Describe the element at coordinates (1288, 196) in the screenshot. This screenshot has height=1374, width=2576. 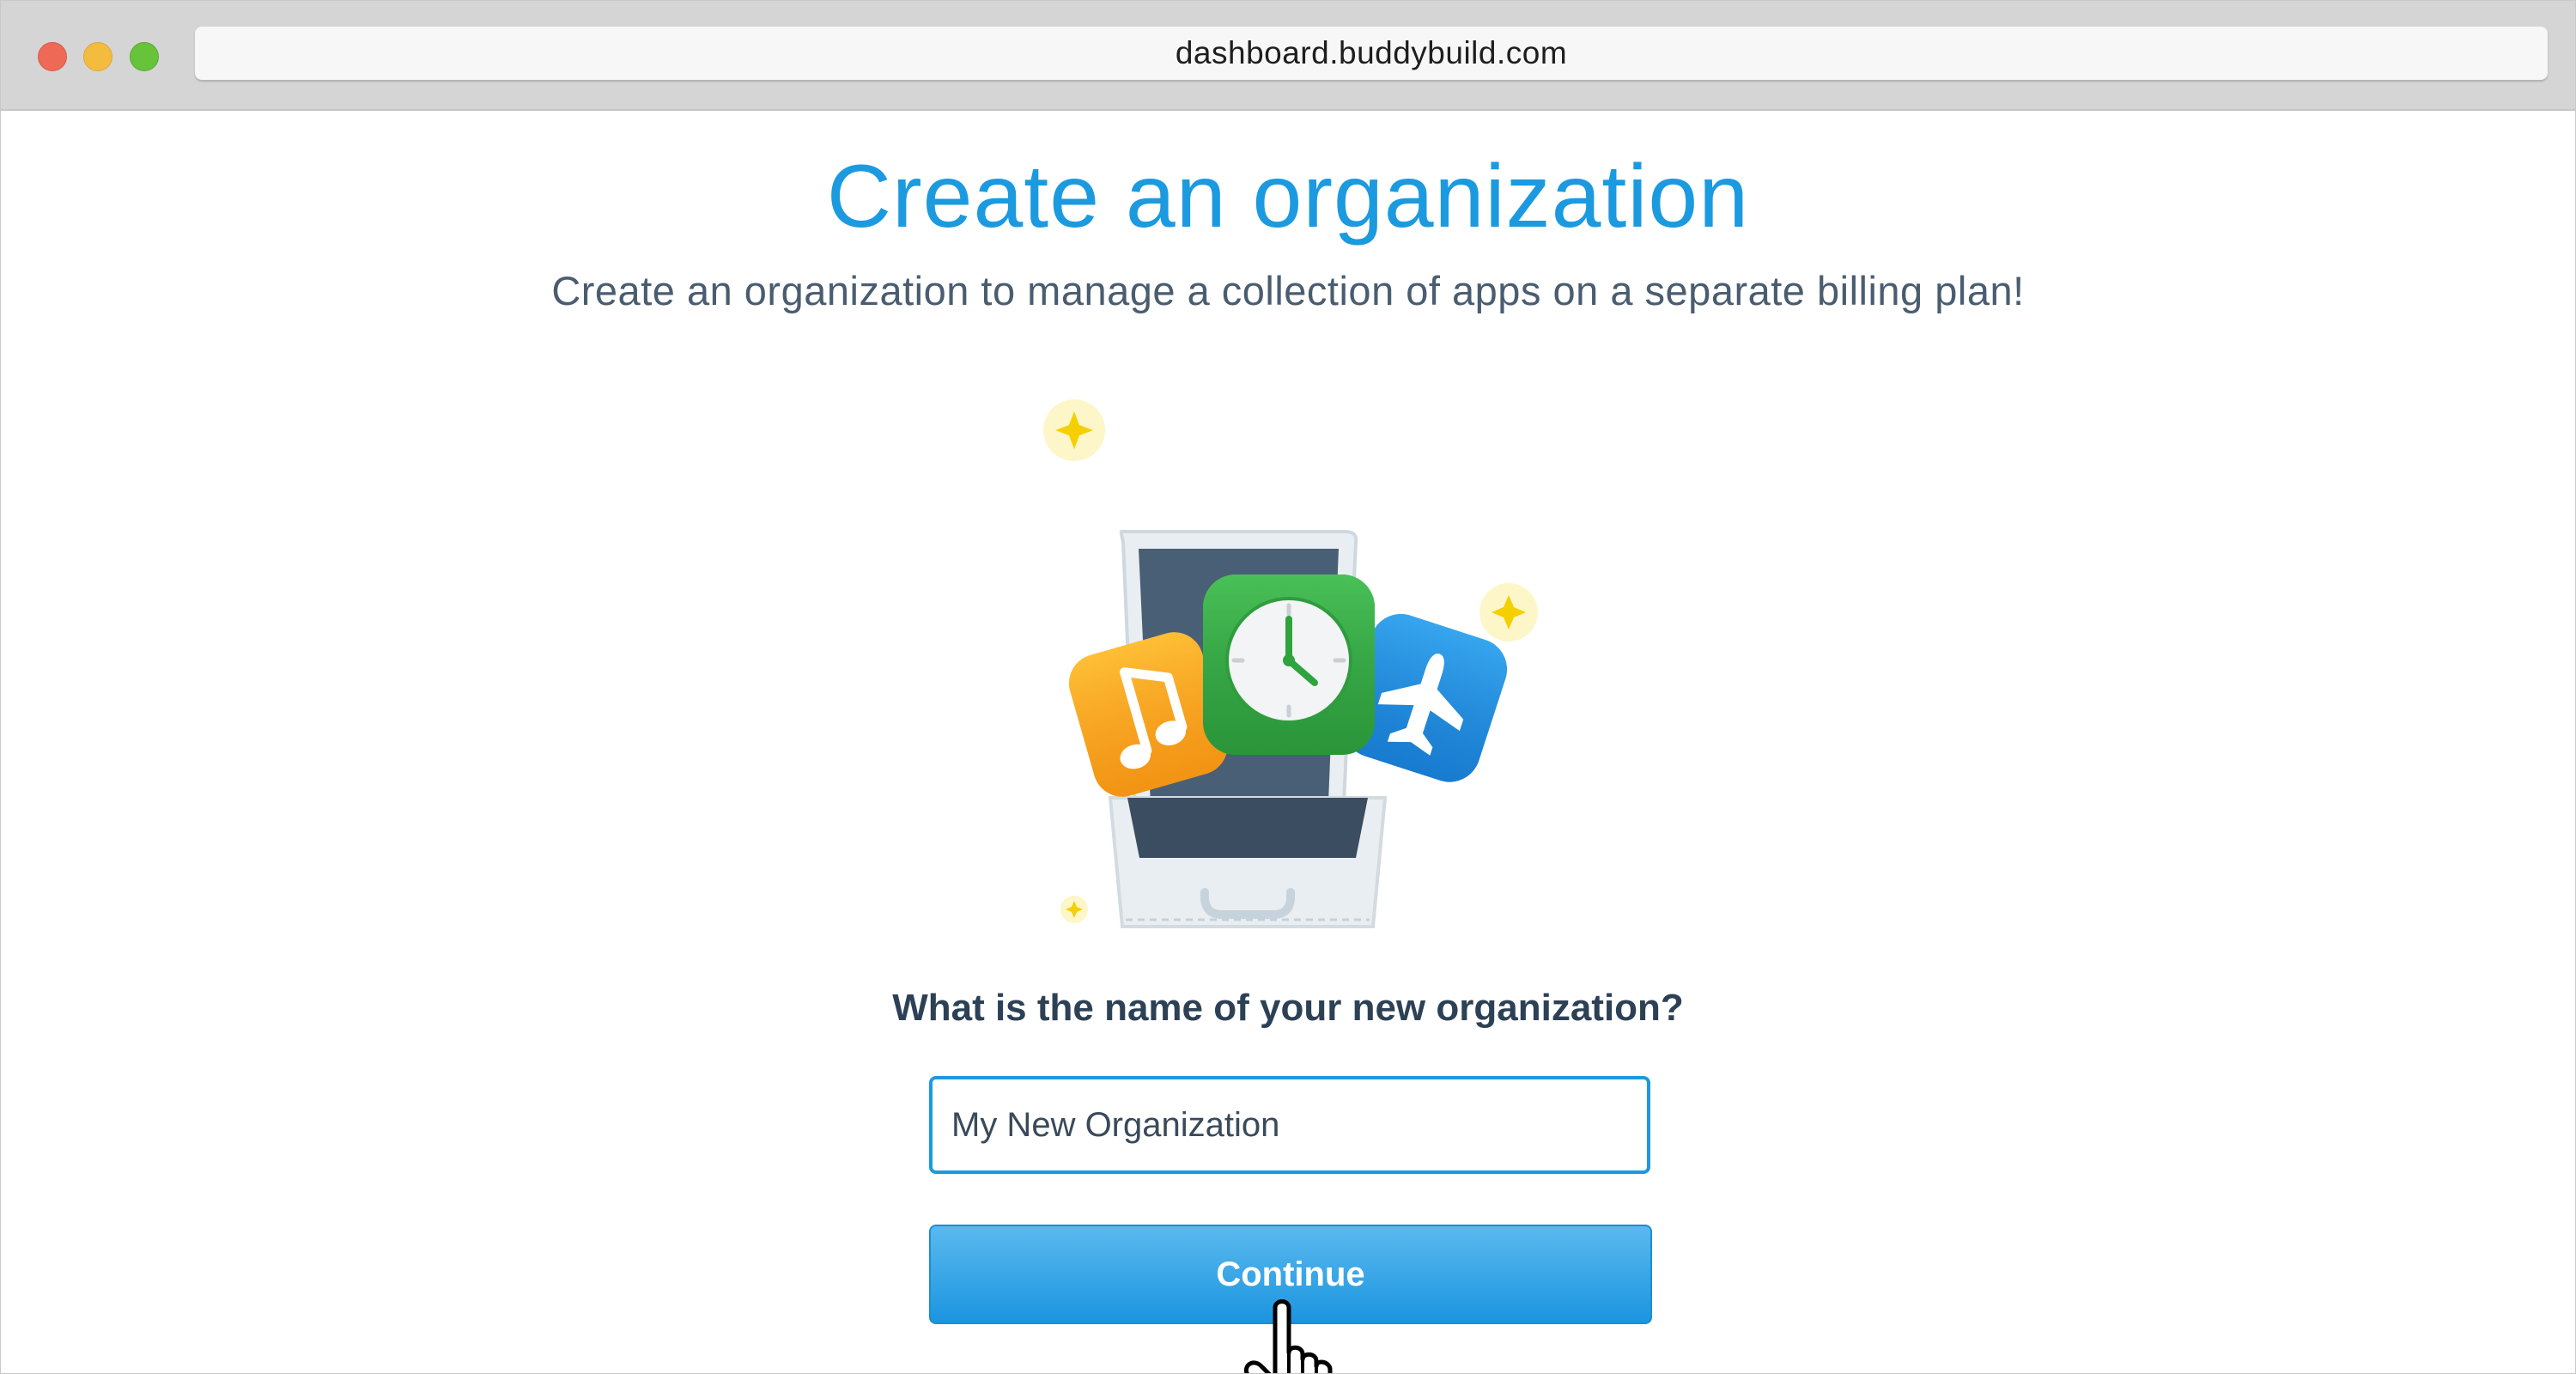
I see `page-title: Create an organization` at that location.